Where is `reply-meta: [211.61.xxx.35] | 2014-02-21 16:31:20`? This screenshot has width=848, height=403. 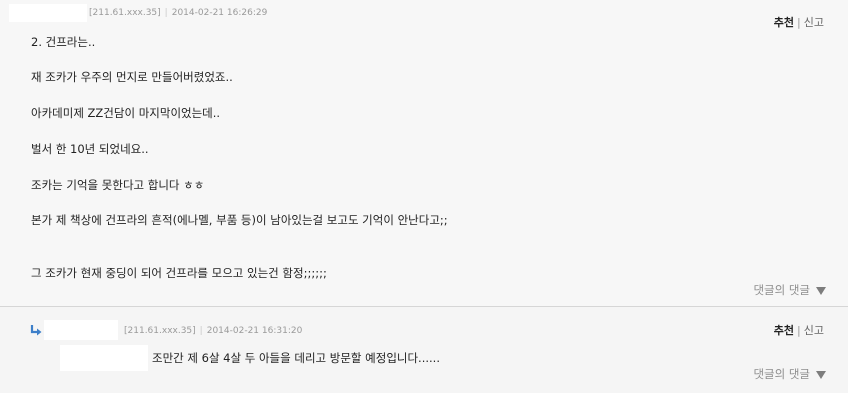 reply-meta: [211.61.xxx.35] | 2014-02-21 16:31:20 is located at coordinates (213, 331).